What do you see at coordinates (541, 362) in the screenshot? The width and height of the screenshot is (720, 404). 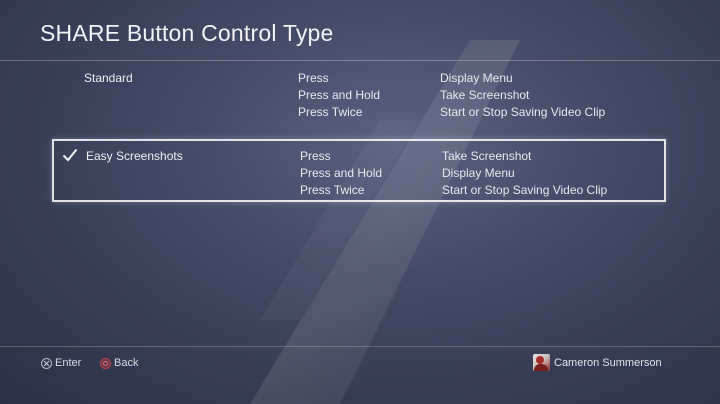 I see `avatar-icon` at bounding box center [541, 362].